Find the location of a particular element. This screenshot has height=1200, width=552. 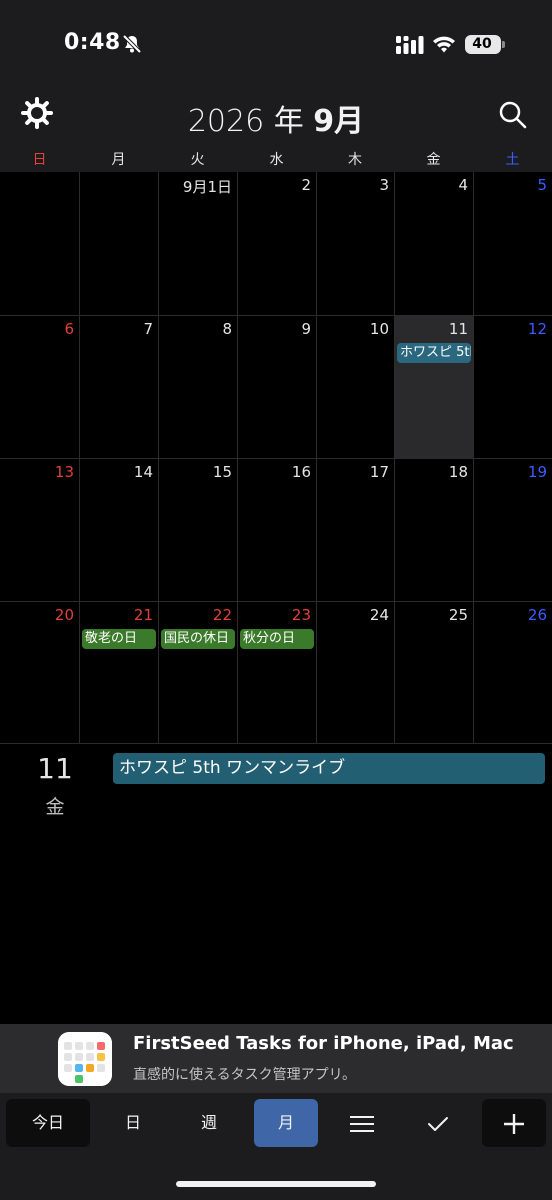

day-cell: 26 is located at coordinates (513, 673).